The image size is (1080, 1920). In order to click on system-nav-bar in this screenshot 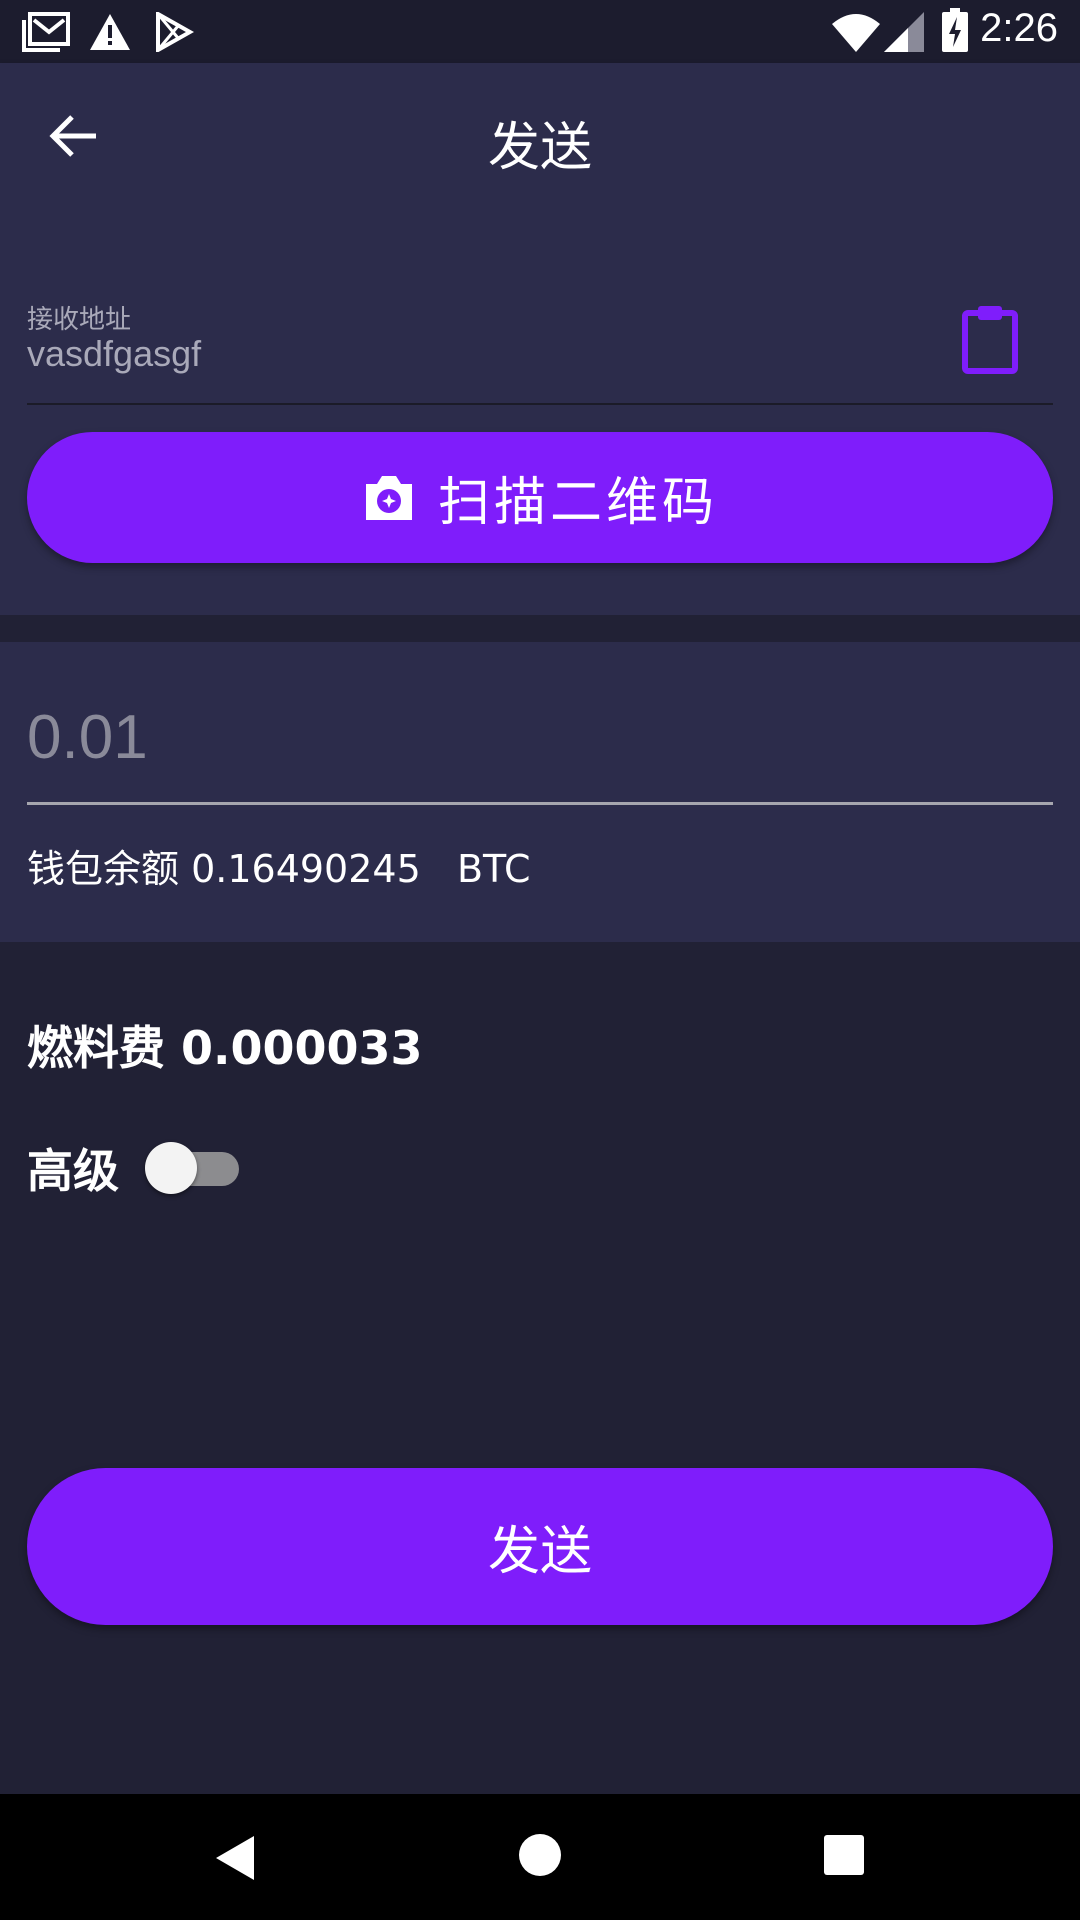, I will do `click(540, 1857)`.